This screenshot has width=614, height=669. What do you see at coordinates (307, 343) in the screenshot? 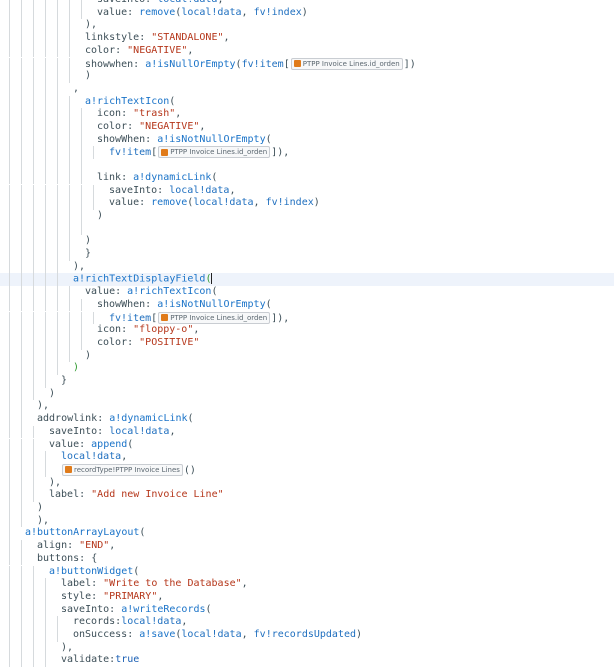
I see `code-line: color: "POSITIVE"` at bounding box center [307, 343].